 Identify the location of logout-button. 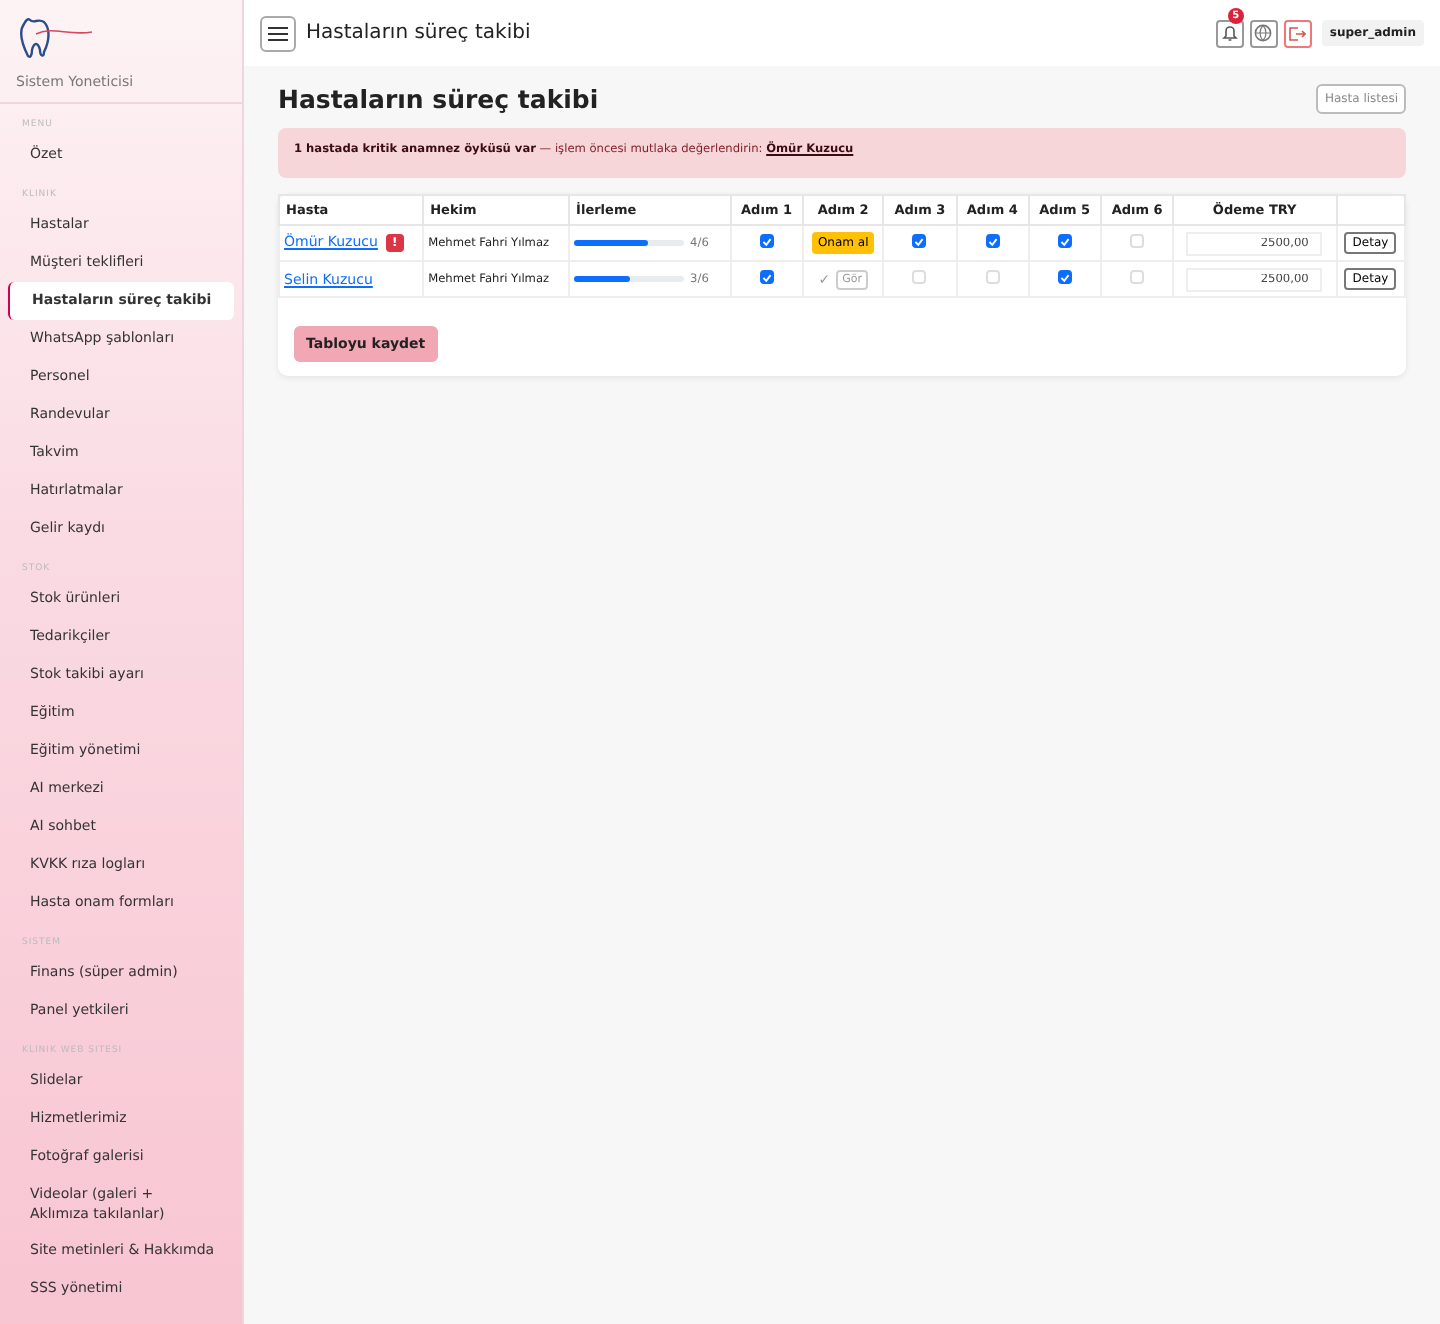
(1297, 33).